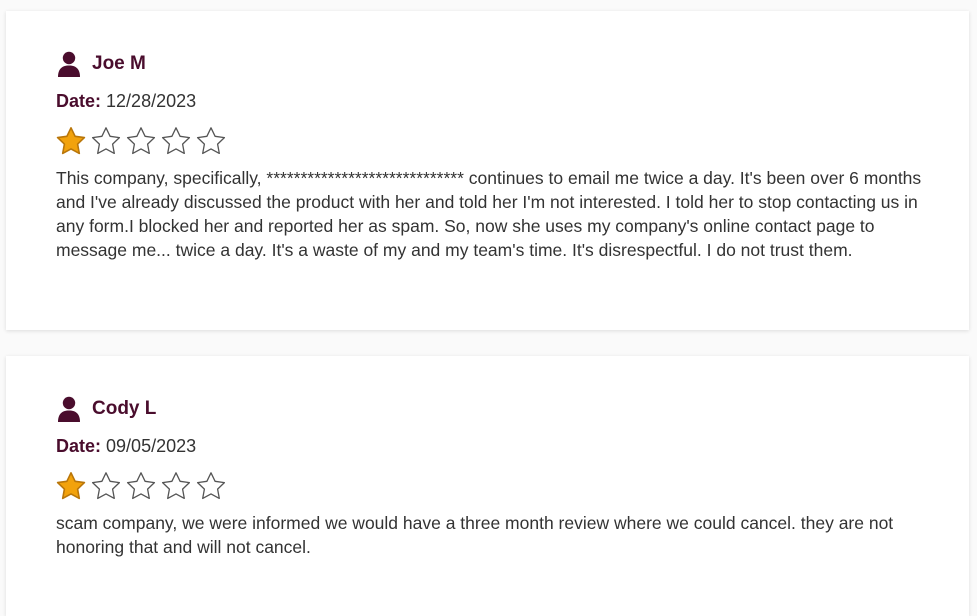 The image size is (977, 616). Describe the element at coordinates (489, 409) in the screenshot. I see `review-author: Cody L` at that location.